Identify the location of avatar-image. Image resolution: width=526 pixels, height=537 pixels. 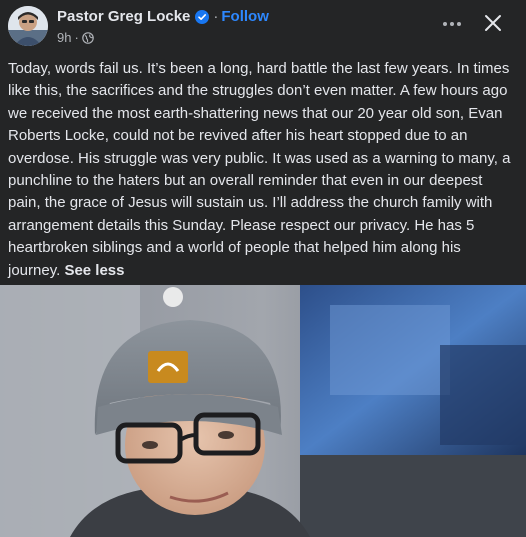
(28, 26).